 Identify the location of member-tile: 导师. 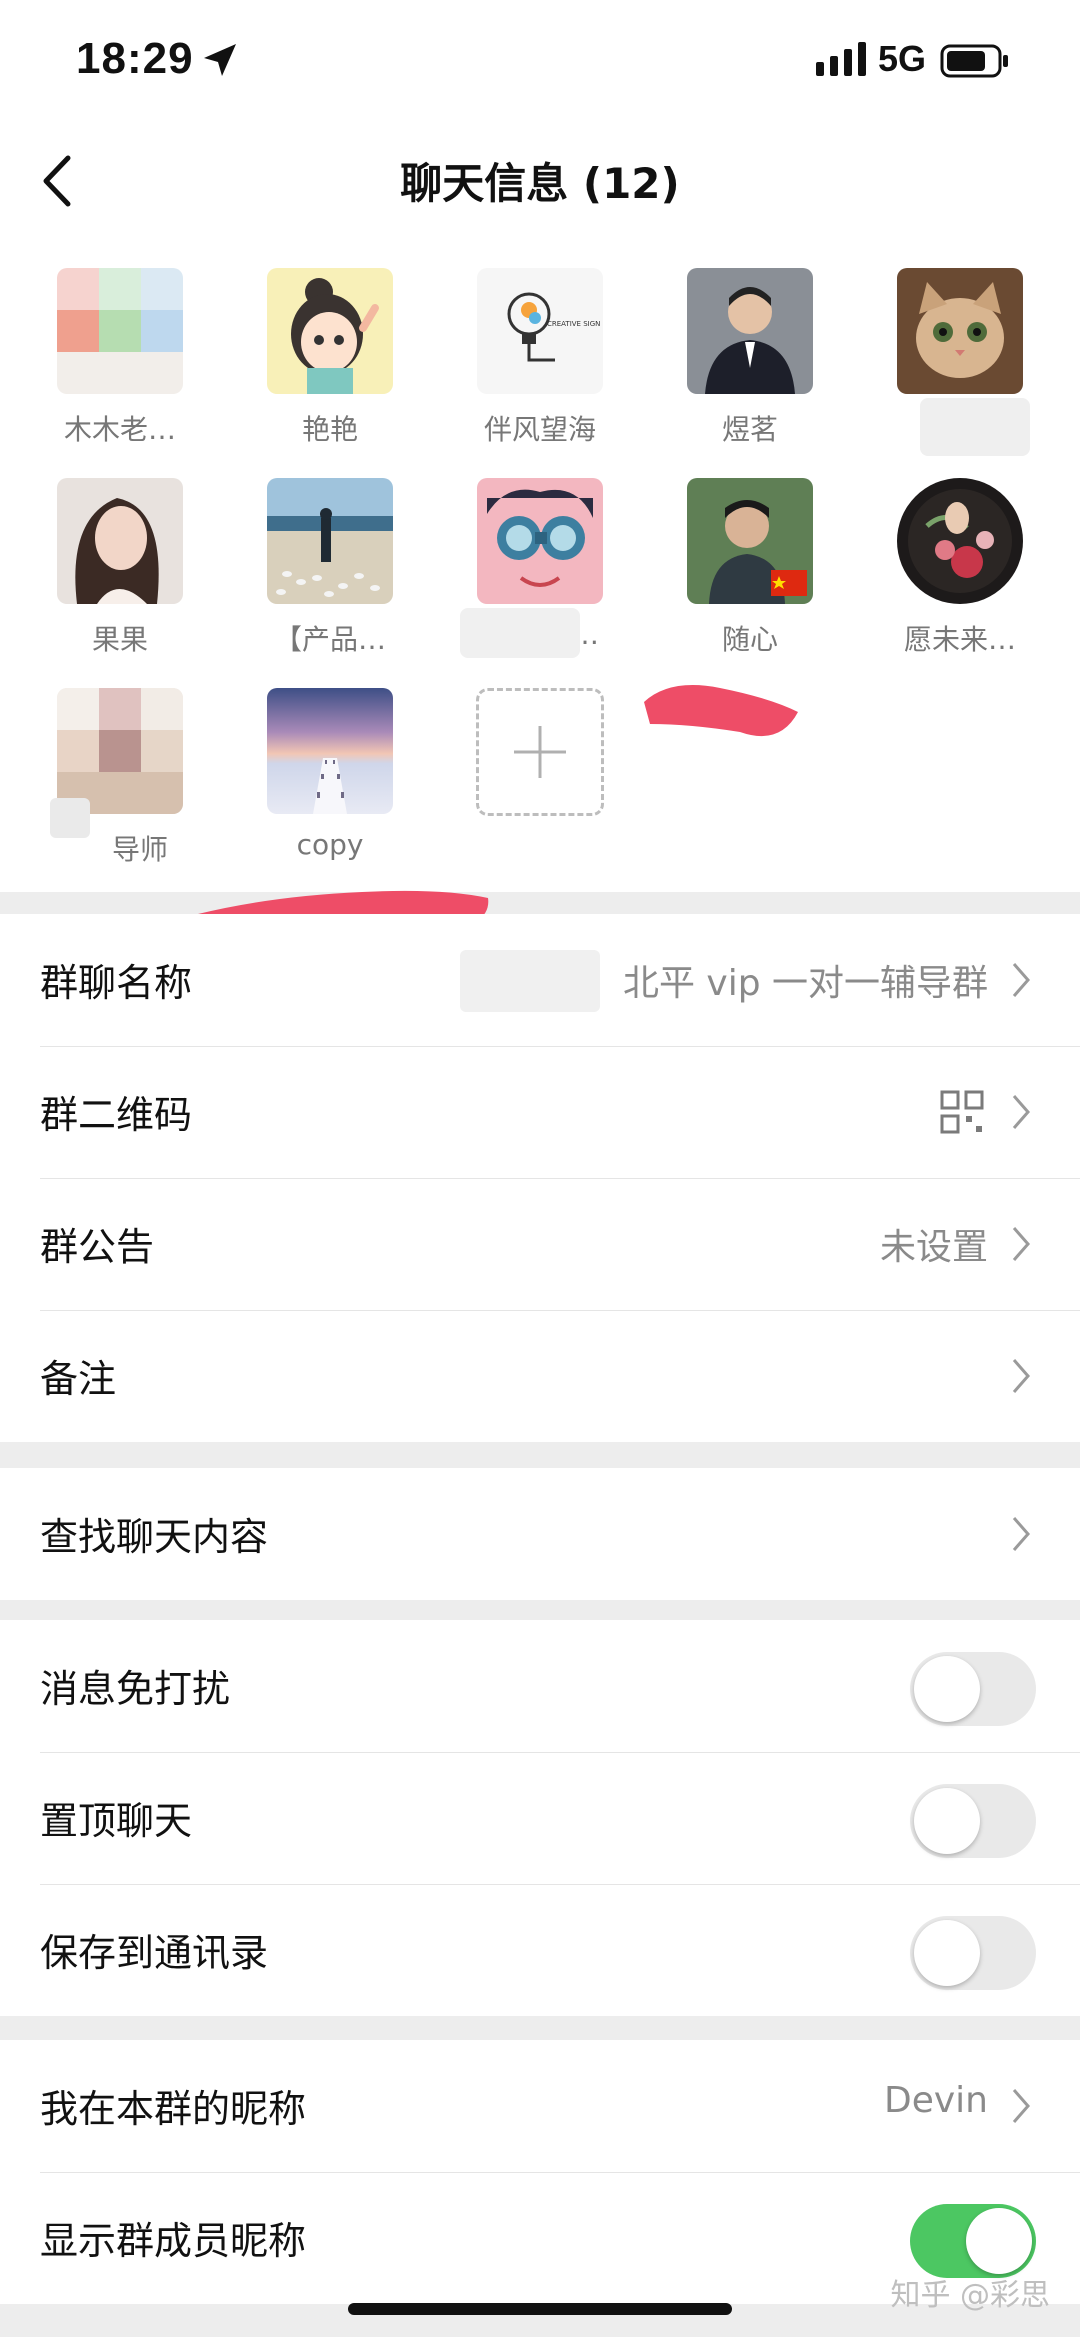
(120, 778).